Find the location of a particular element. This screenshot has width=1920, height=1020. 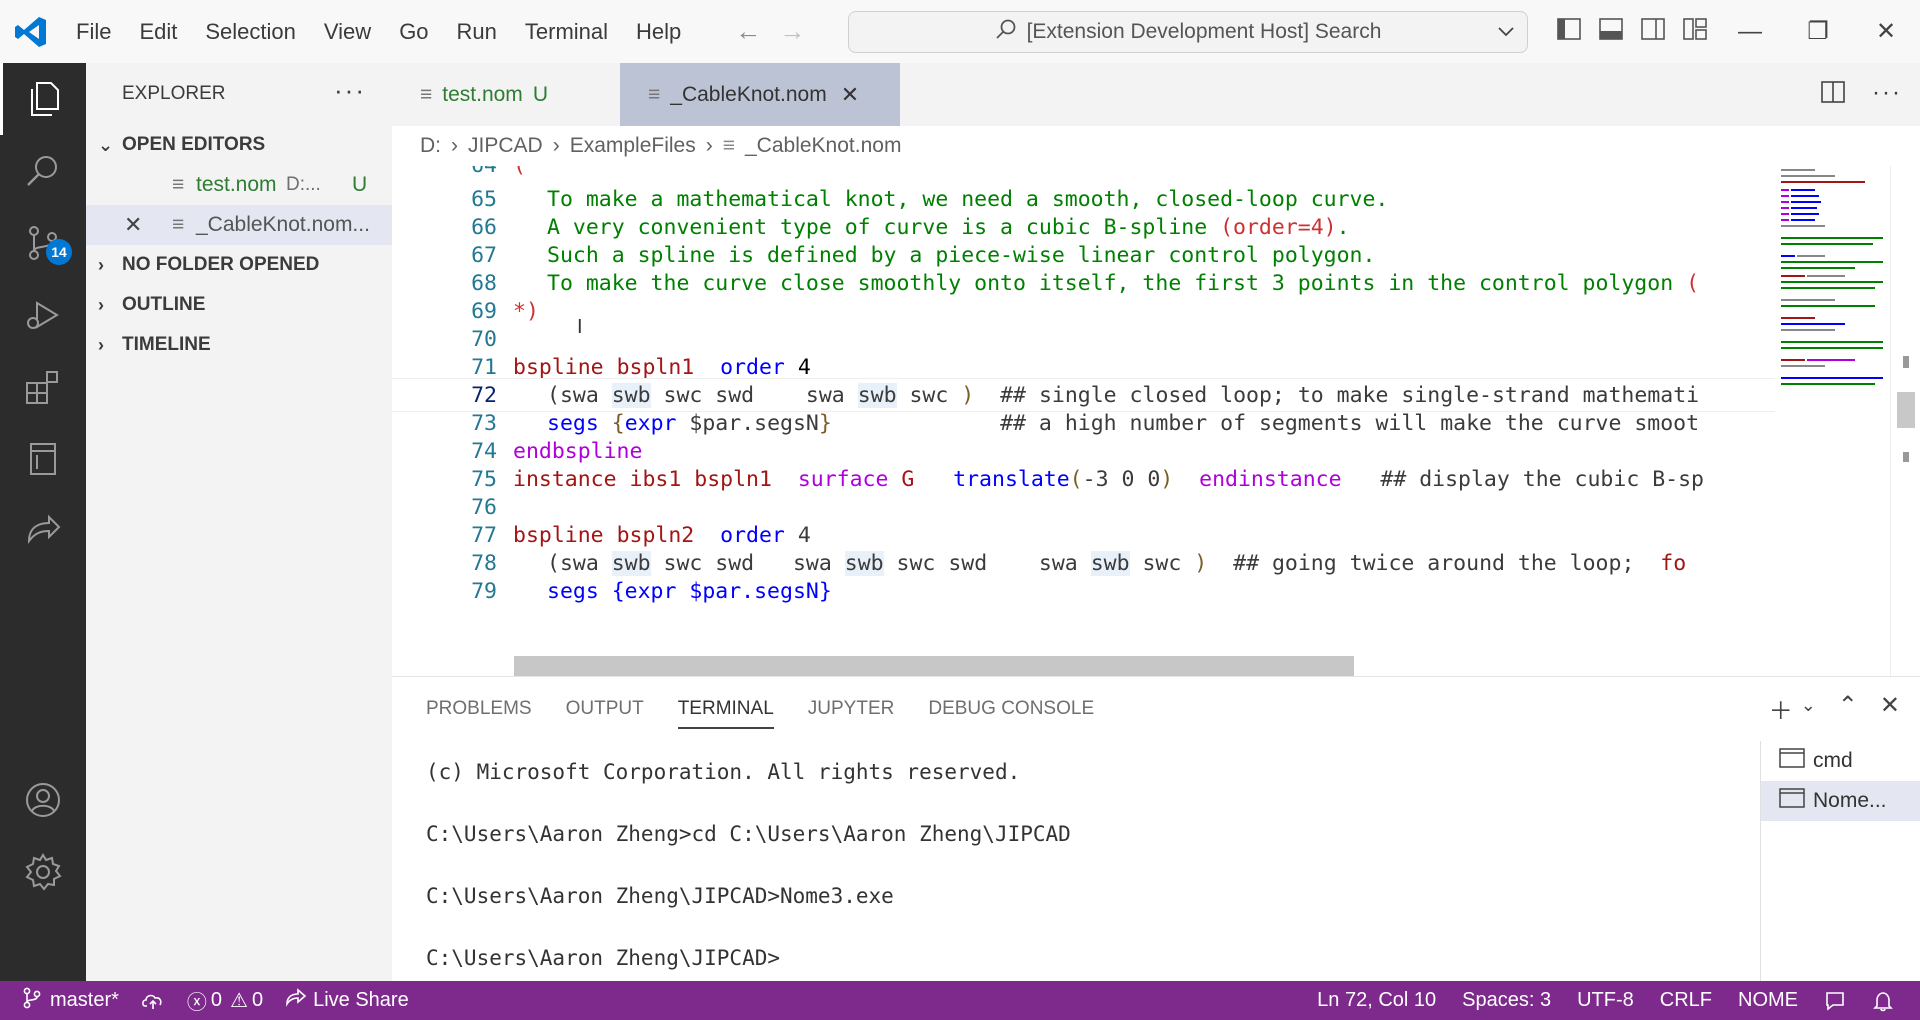

timeline-section: › TIMELINE is located at coordinates (239, 345).